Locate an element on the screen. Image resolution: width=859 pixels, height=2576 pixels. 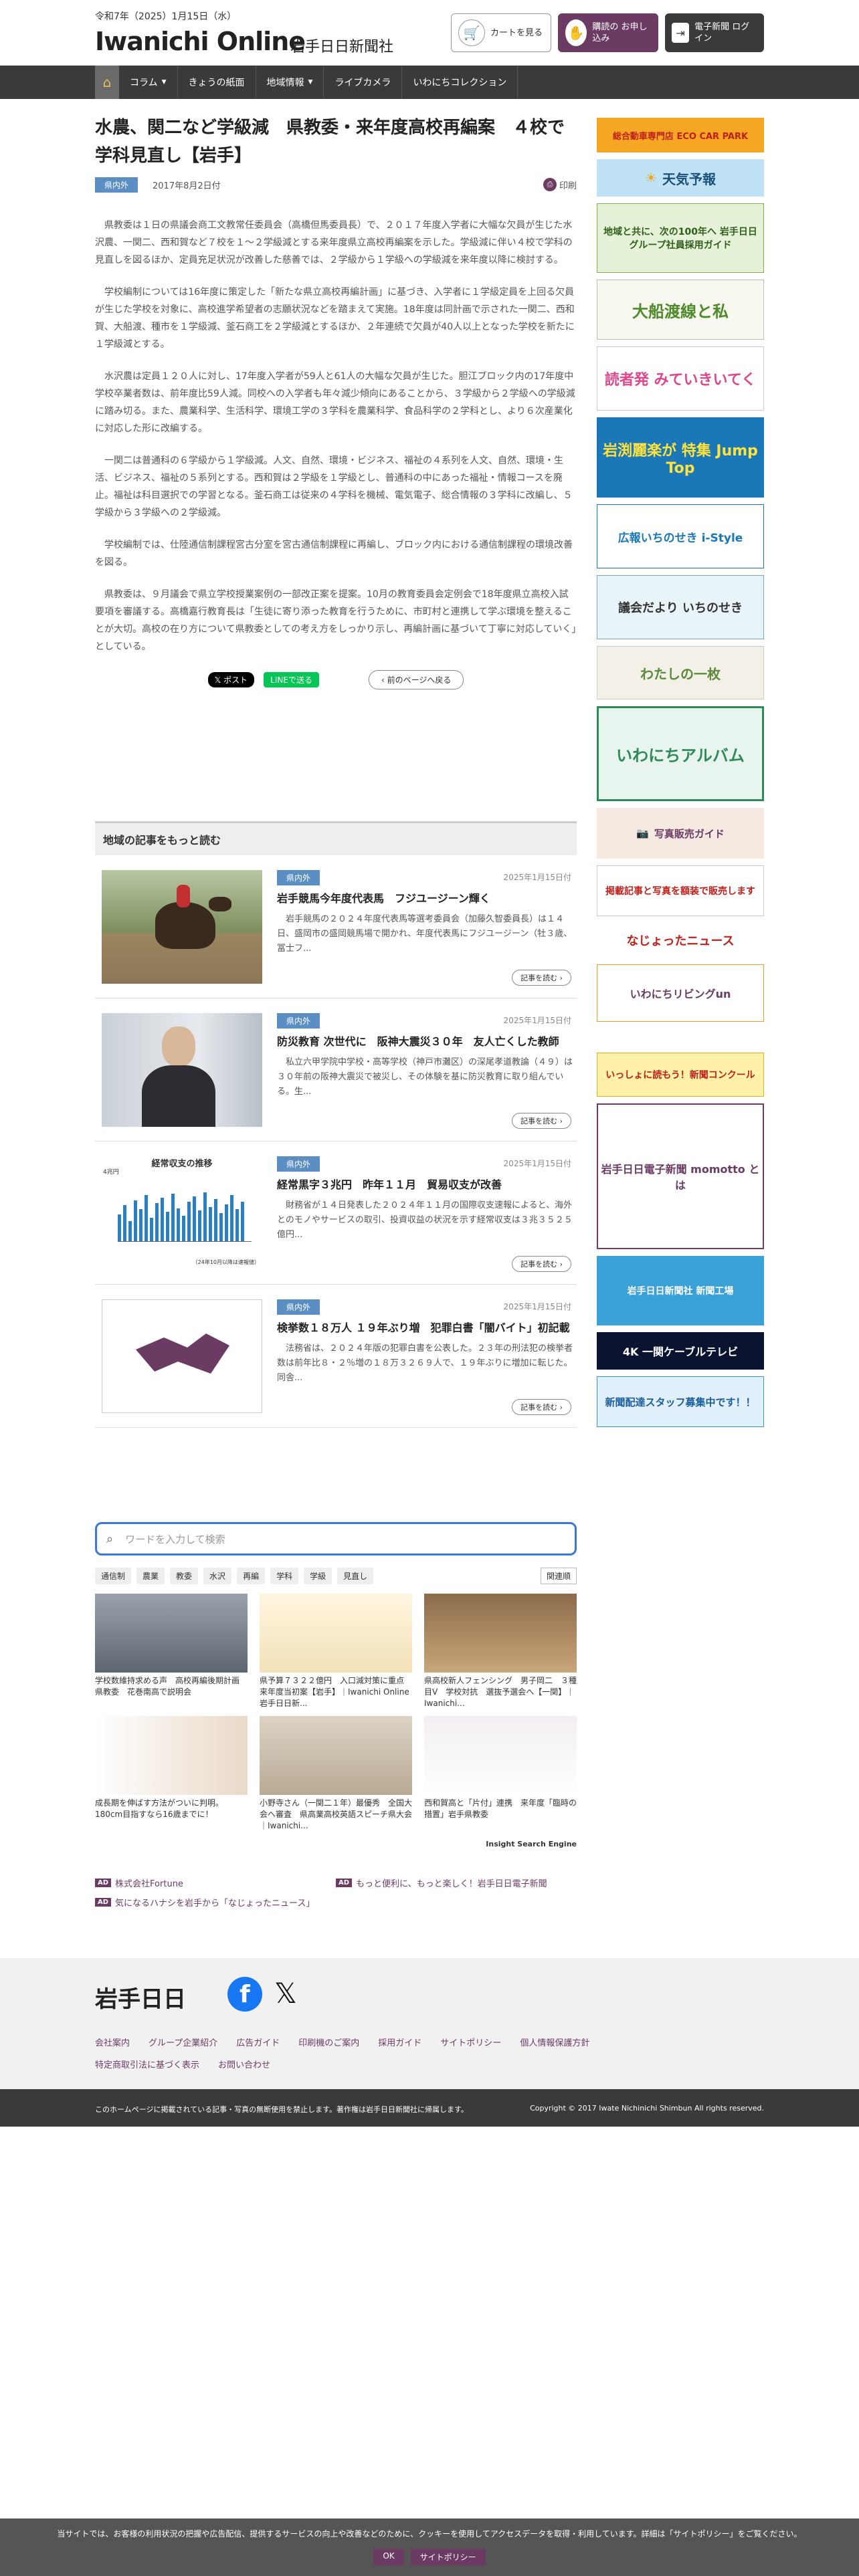
line-share-button: LINEで送る is located at coordinates (291, 679).